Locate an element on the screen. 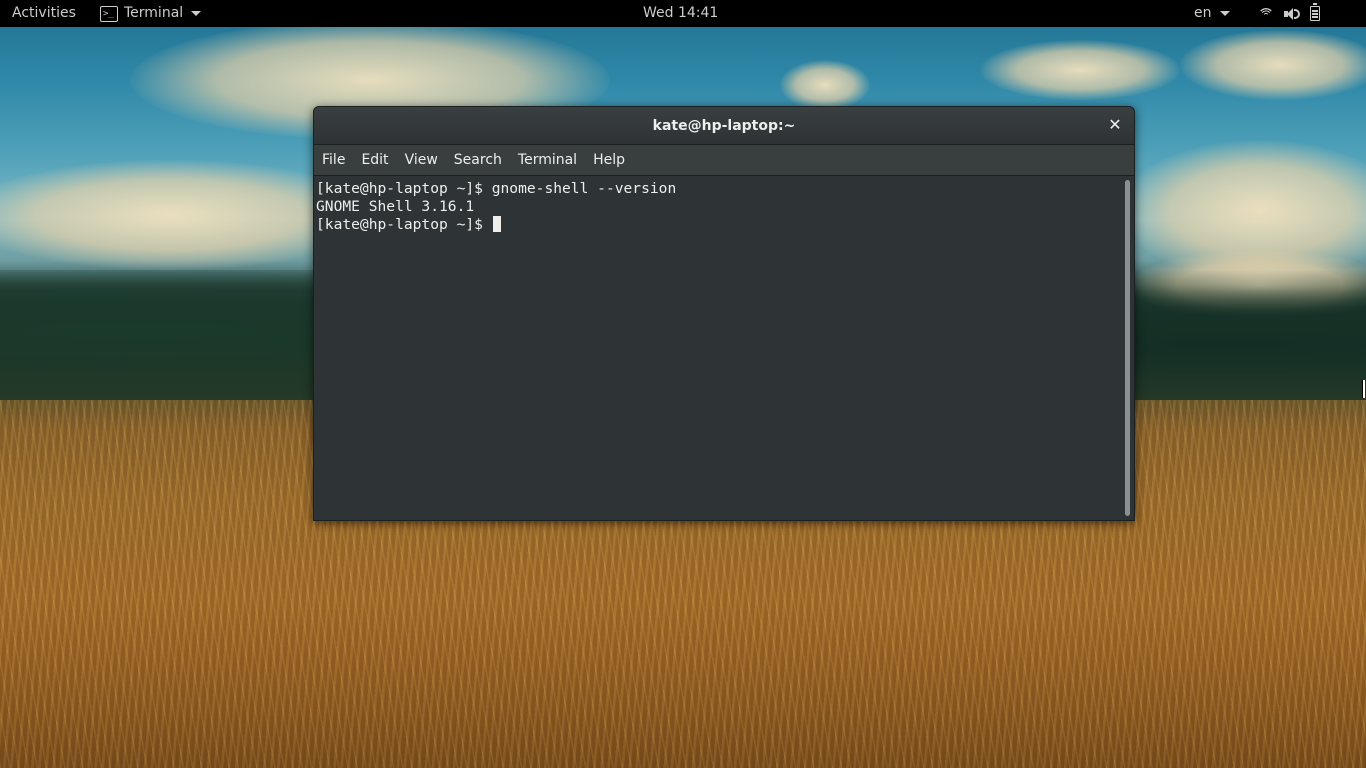 The width and height of the screenshot is (1366, 768). terminal-line: GNOME Shell 3.16.1 is located at coordinates (395, 206).